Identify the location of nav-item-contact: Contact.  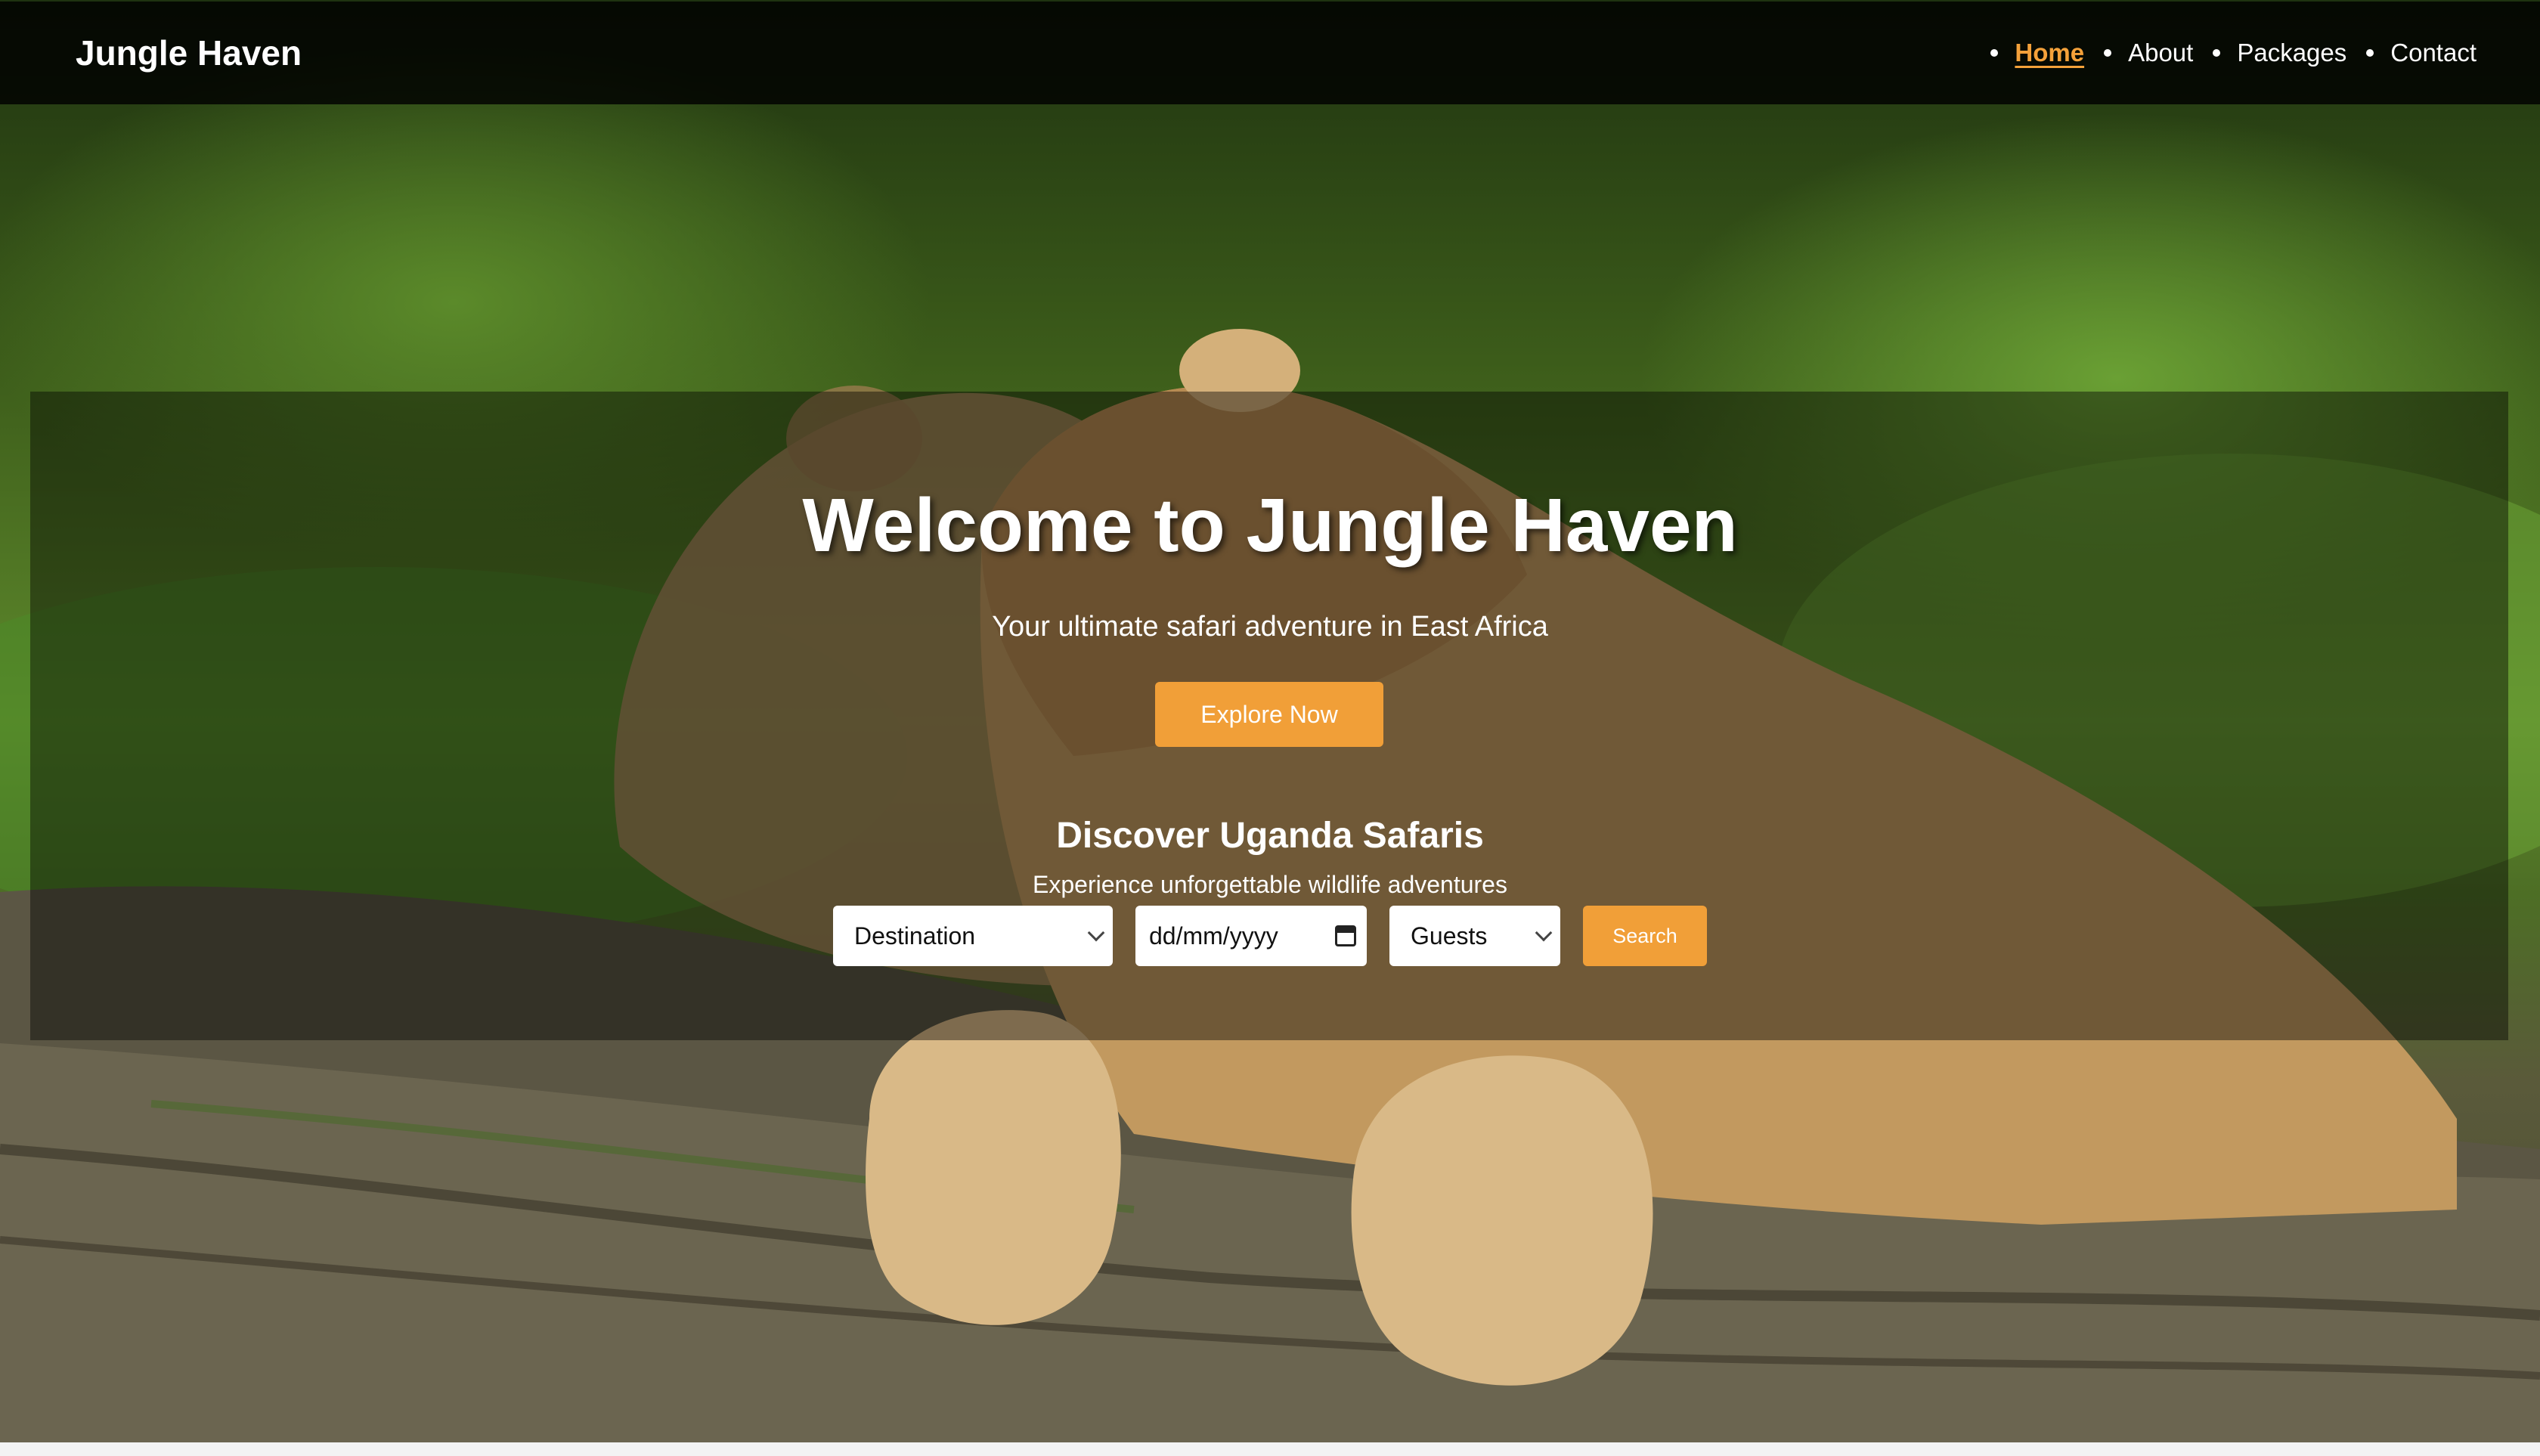
(2421, 53).